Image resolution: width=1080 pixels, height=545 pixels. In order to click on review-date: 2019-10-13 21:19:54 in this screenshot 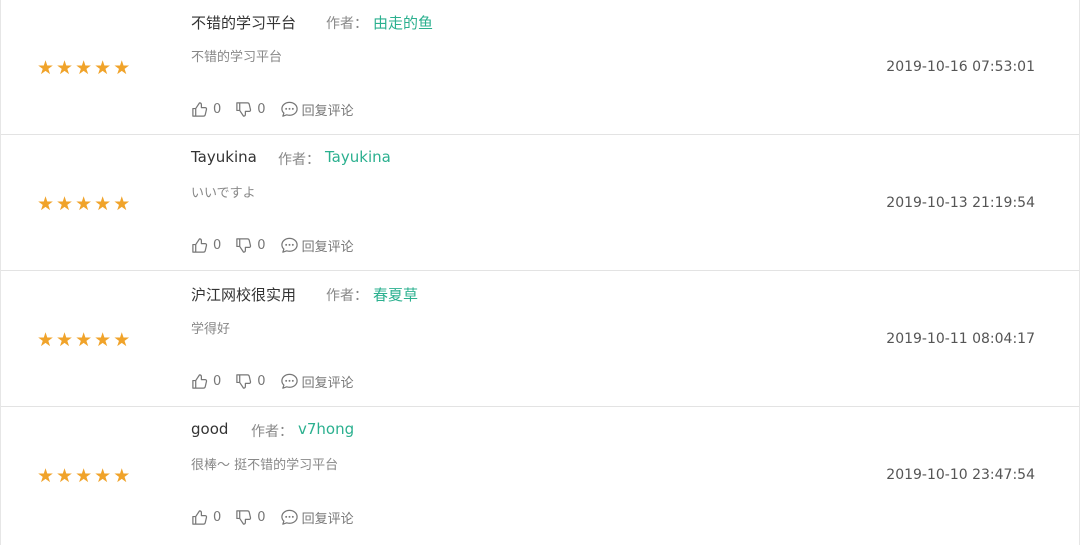, I will do `click(960, 203)`.